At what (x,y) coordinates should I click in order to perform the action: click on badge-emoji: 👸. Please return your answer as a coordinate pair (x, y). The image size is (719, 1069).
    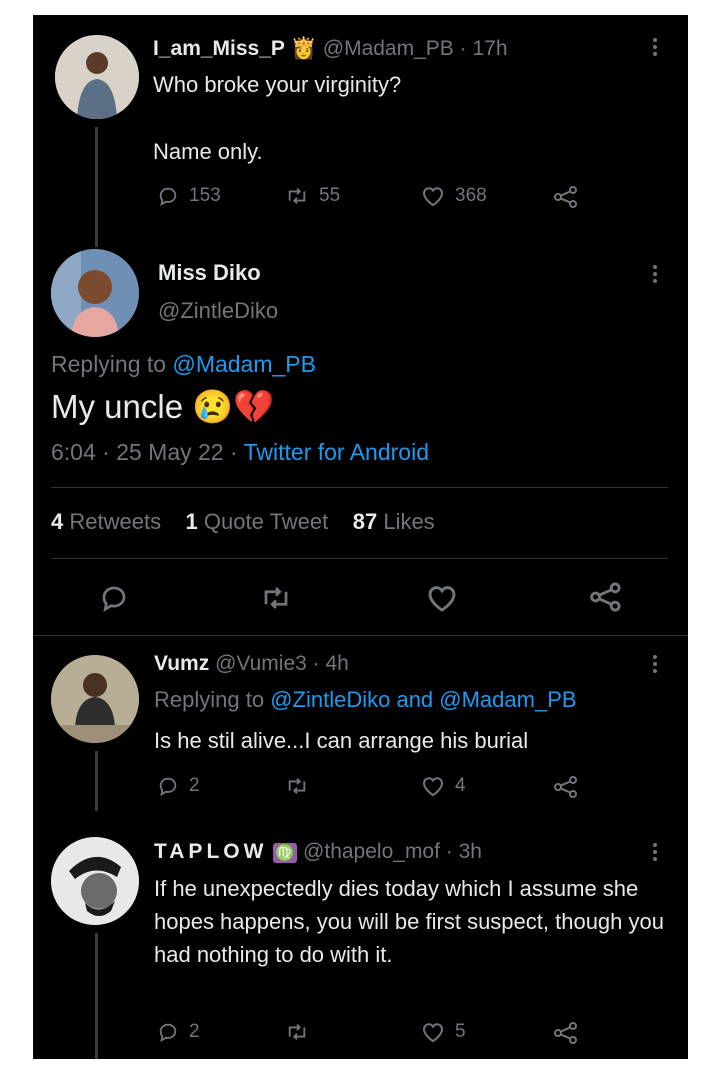
    Looking at the image, I should click on (303, 48).